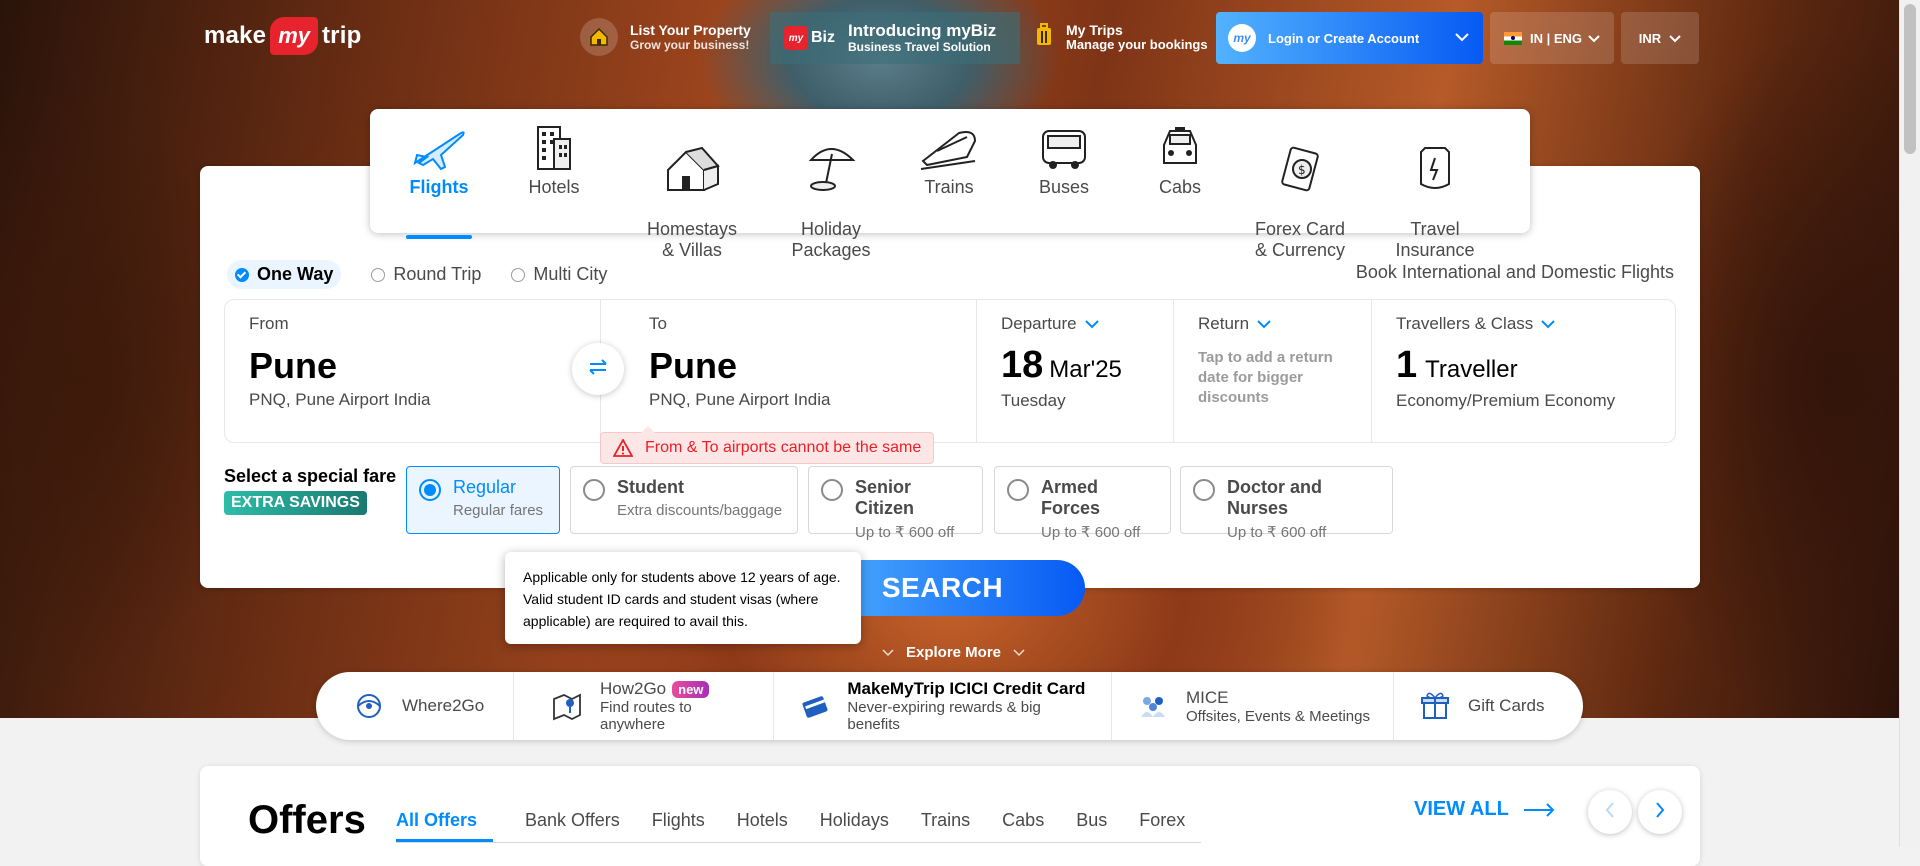 The image size is (1920, 866). I want to click on promo-title: MakeMyTrip ICICI Credit Card, so click(966, 688).